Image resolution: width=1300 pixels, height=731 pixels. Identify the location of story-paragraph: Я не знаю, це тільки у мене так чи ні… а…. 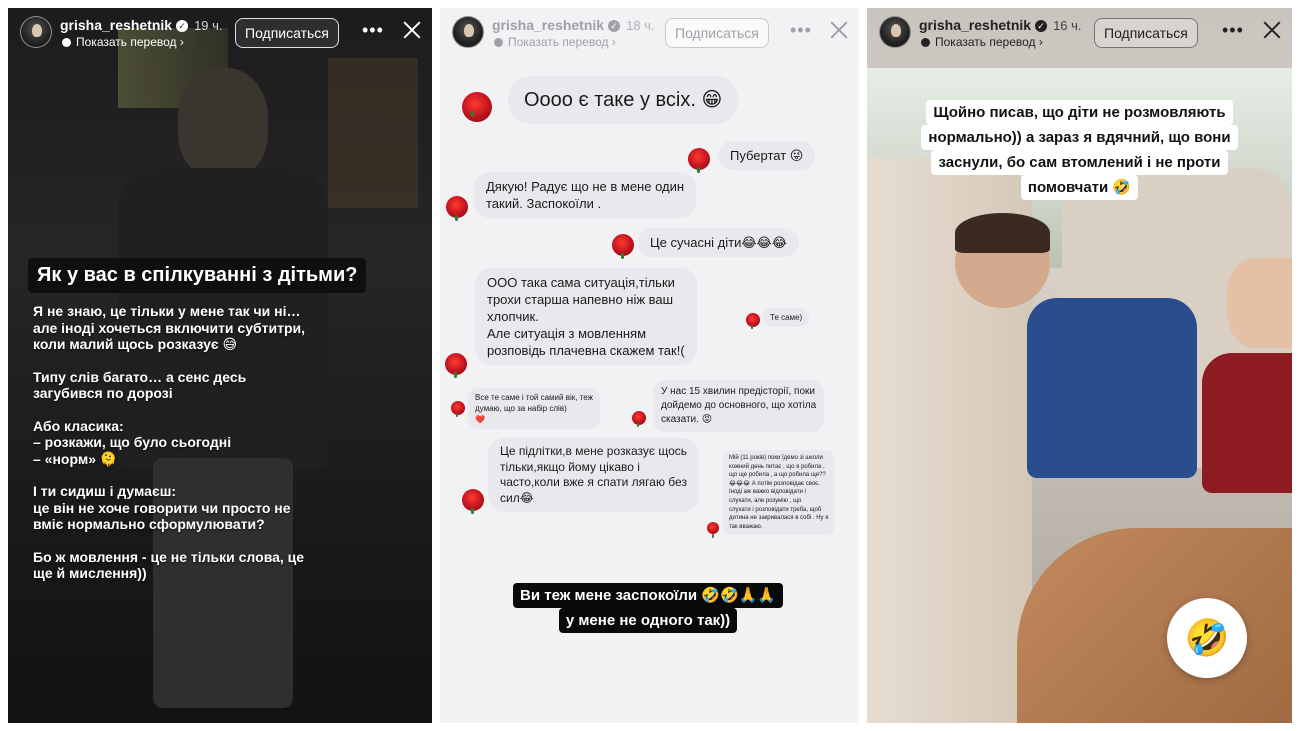
(169, 327).